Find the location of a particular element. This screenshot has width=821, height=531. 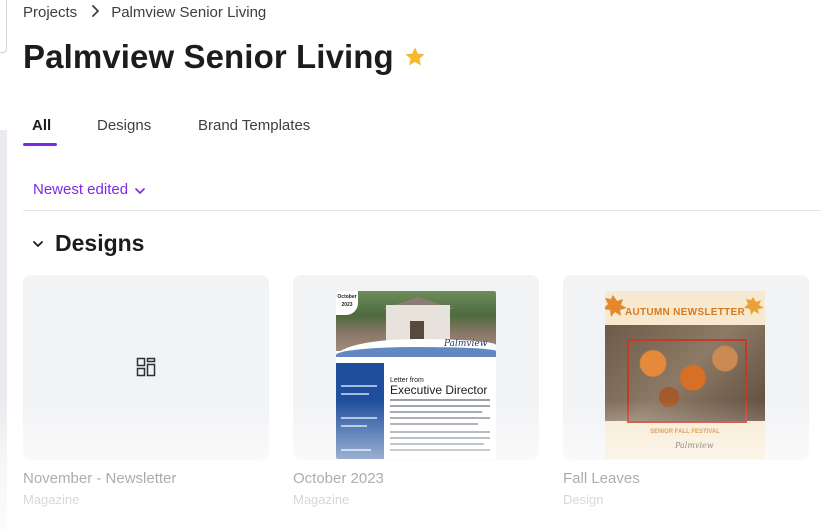

designs-section-toggle: Designs is located at coordinates (87, 243).